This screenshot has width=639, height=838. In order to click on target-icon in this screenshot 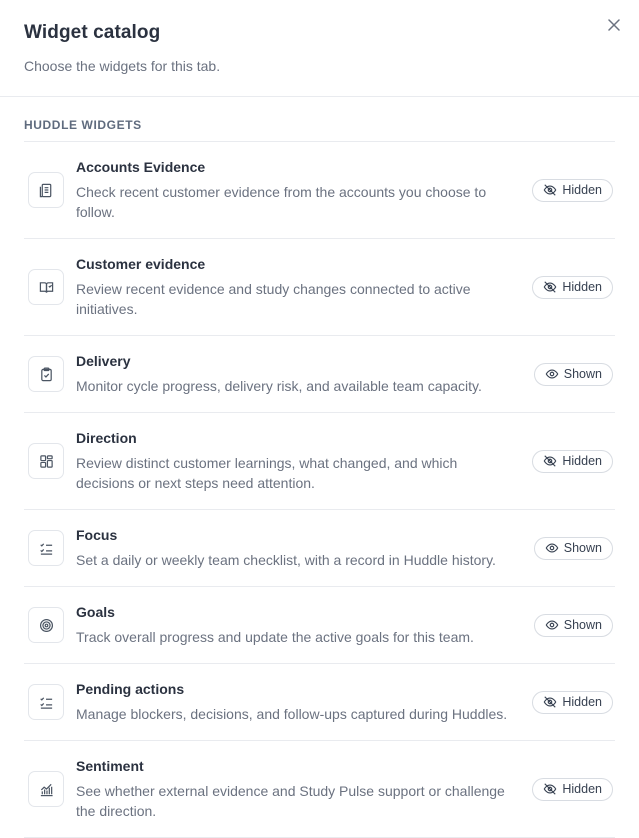, I will do `click(46, 625)`.